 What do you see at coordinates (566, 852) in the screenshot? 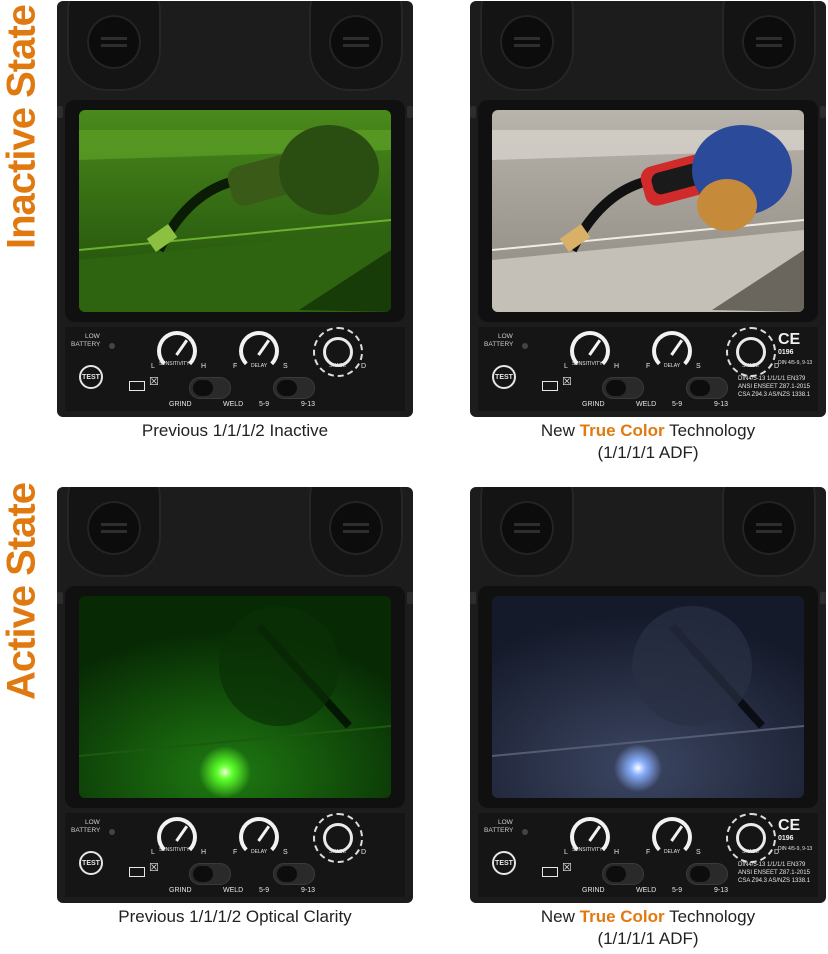
I see `sensitivity-low-label: L` at bounding box center [566, 852].